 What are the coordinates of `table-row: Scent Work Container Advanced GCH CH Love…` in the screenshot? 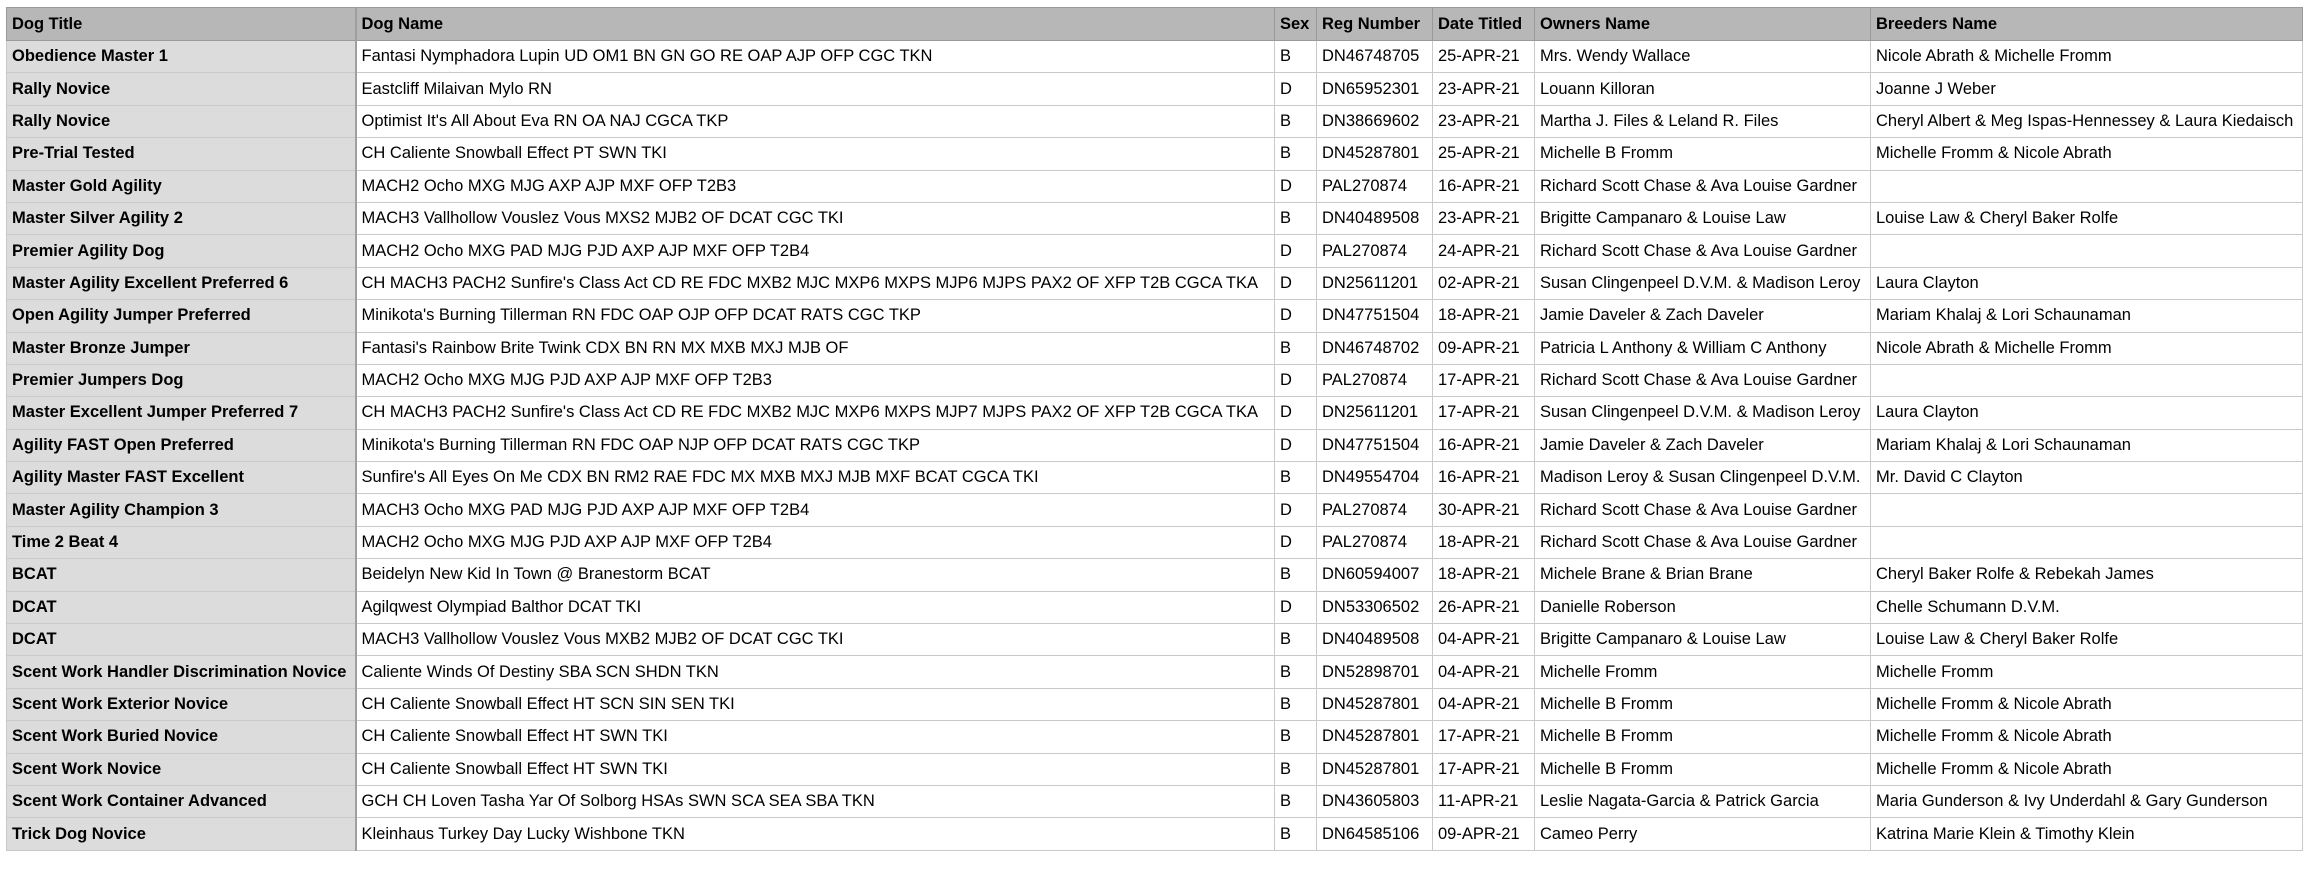 It's located at (1154, 801).